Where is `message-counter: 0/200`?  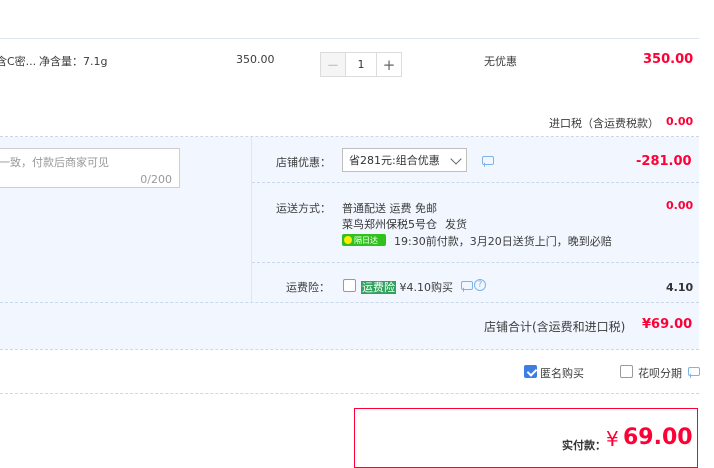 message-counter: 0/200 is located at coordinates (156, 179).